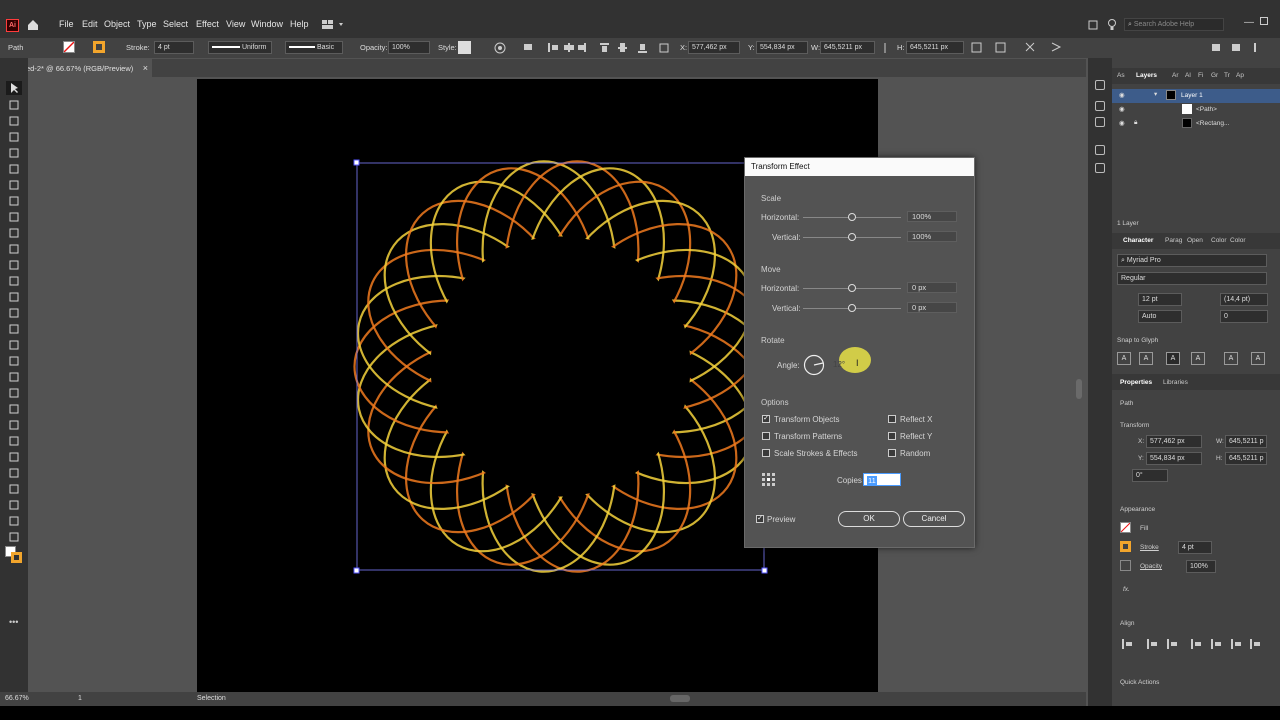 This screenshot has width=1280, height=720. What do you see at coordinates (33, 25) in the screenshot?
I see `home-icon` at bounding box center [33, 25].